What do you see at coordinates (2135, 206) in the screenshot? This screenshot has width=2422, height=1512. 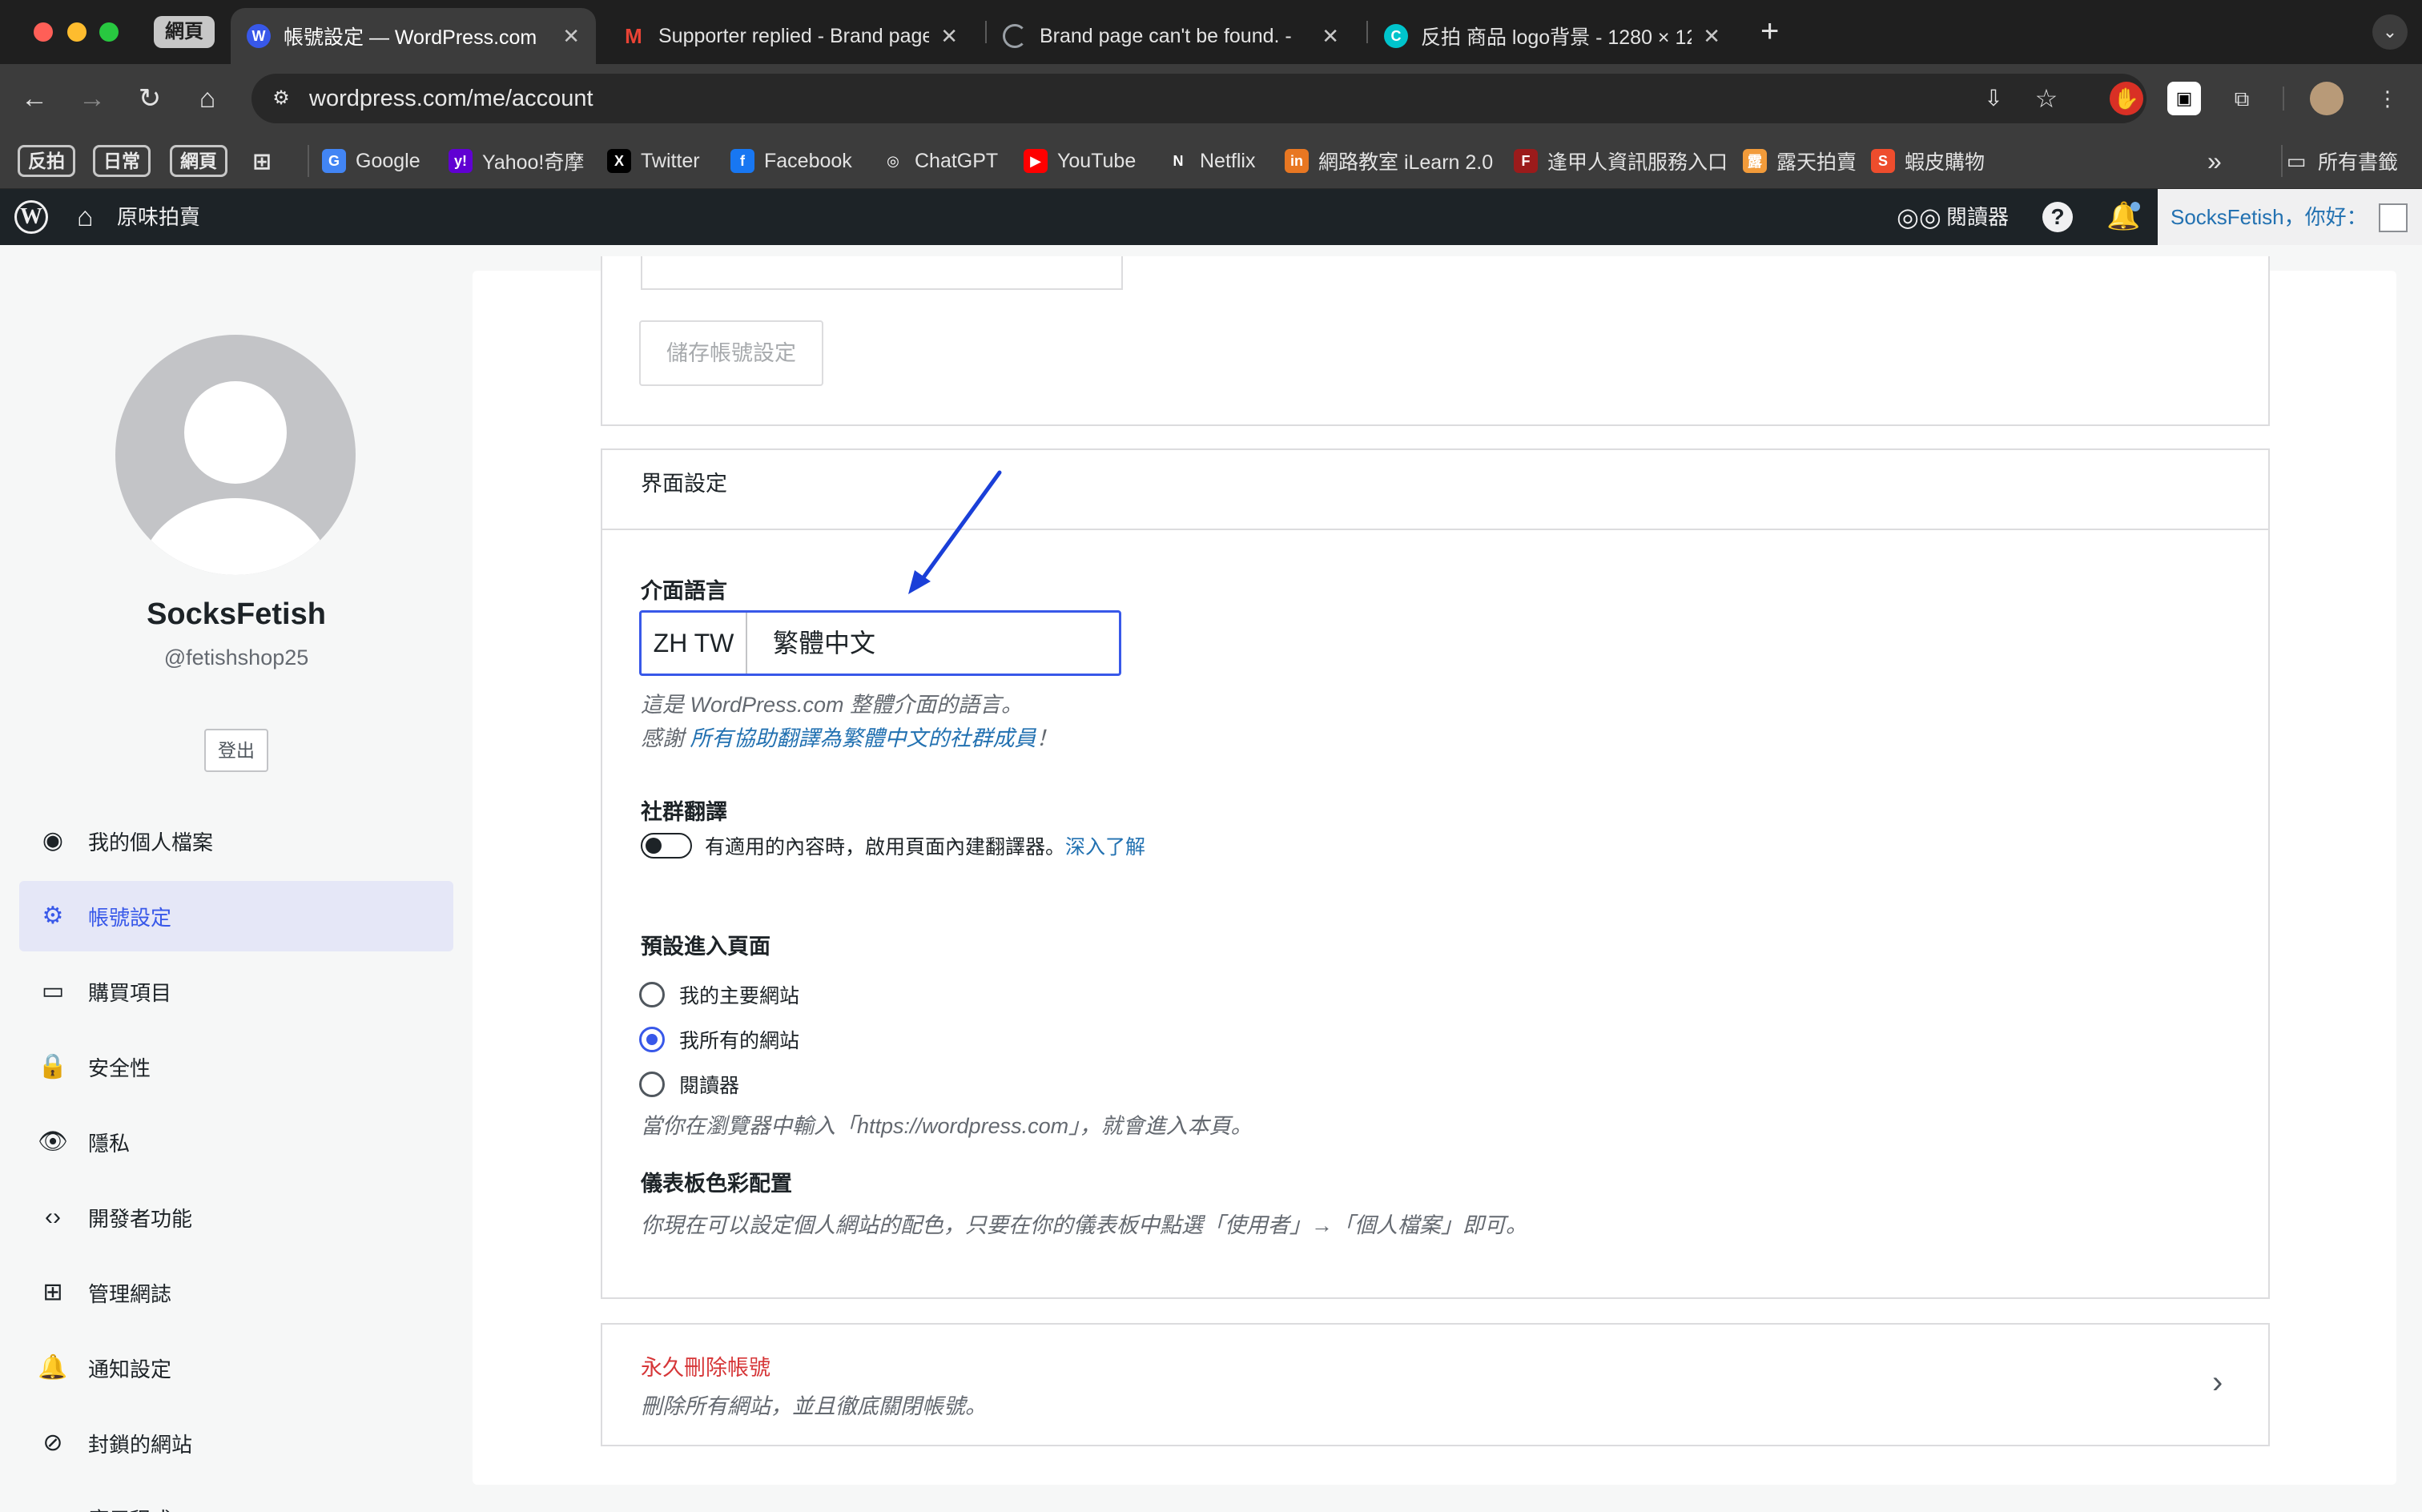 I see `notification-dot` at bounding box center [2135, 206].